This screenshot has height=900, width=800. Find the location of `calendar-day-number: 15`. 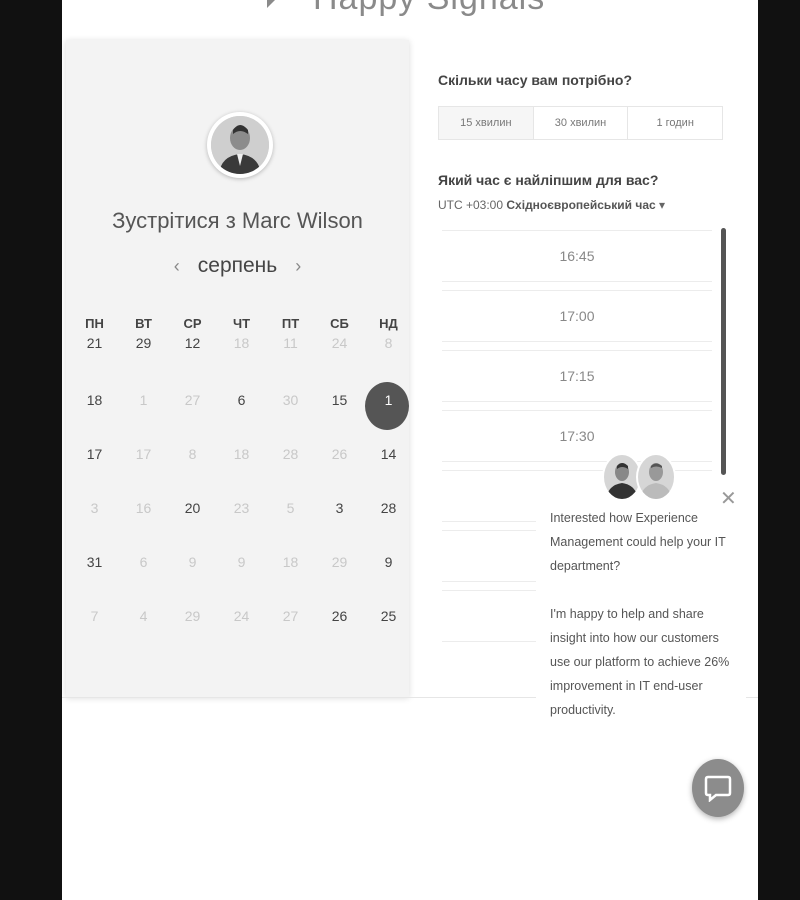

calendar-day-number: 15 is located at coordinates (339, 400).